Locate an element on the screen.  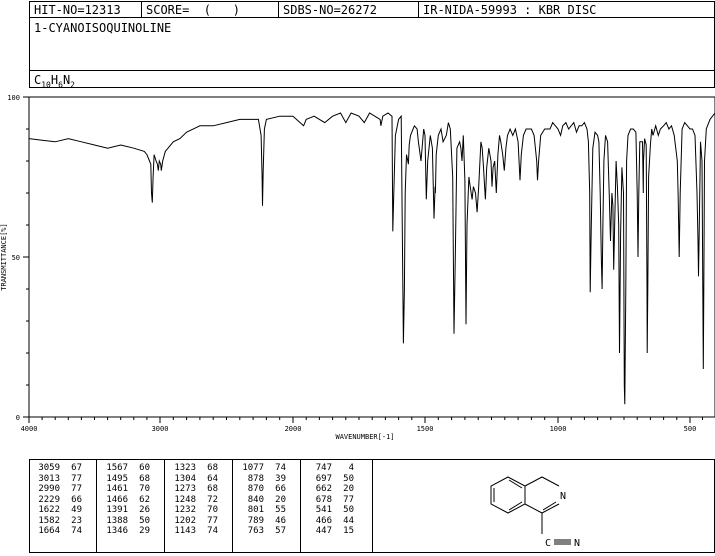
peak-row: 878 39 is located at coordinates (262, 479).